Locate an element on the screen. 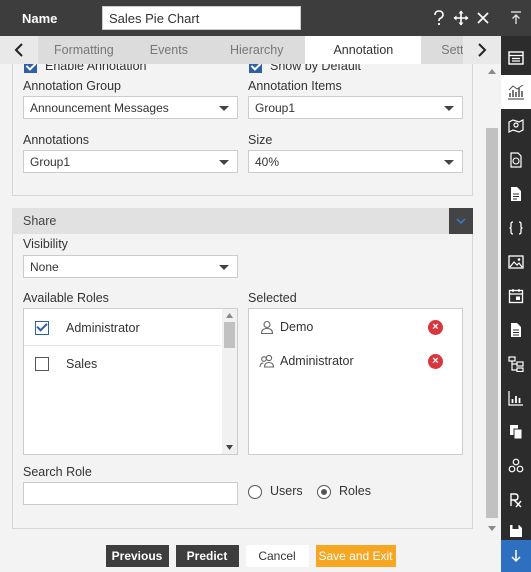 The image size is (531, 572). role-label: Administrator is located at coordinates (103, 327).